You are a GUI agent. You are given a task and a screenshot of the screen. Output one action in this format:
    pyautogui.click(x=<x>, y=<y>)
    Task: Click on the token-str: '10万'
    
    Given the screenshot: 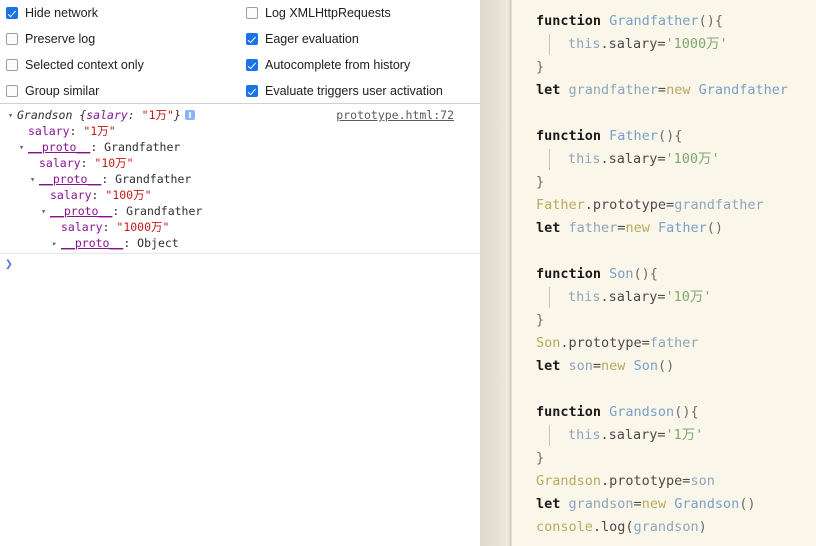 What is the action you would take?
    pyautogui.click(x=688, y=297)
    